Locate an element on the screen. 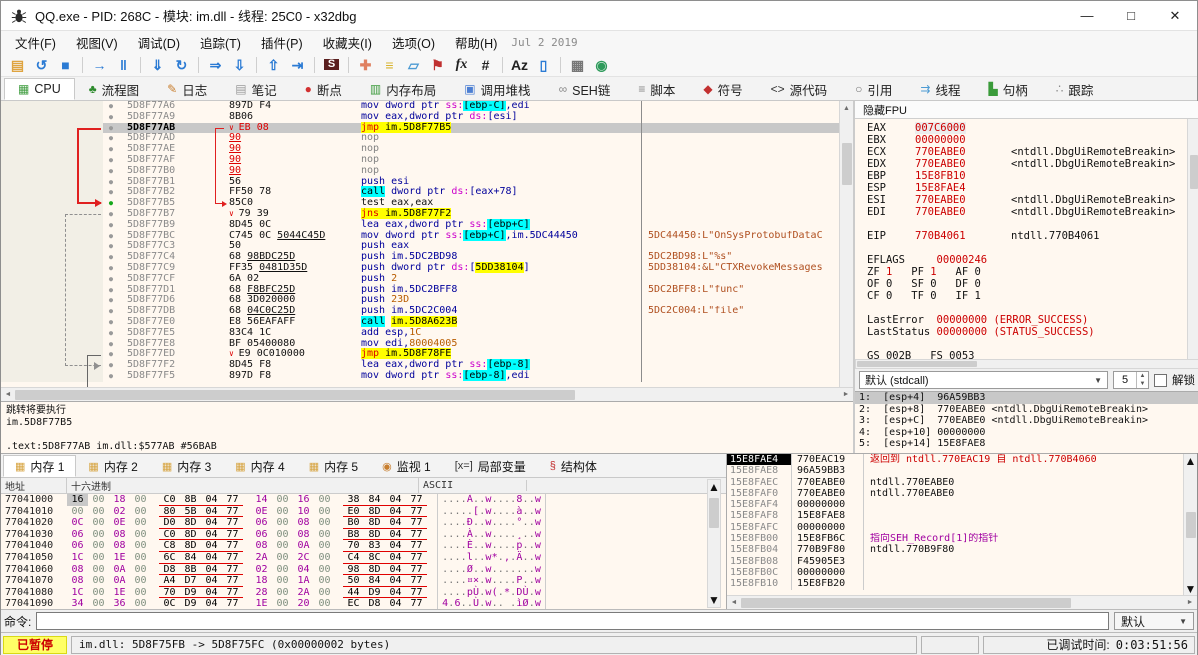 The height and width of the screenshot is (655, 1198). step-over-icon: ↻ is located at coordinates (181, 64).